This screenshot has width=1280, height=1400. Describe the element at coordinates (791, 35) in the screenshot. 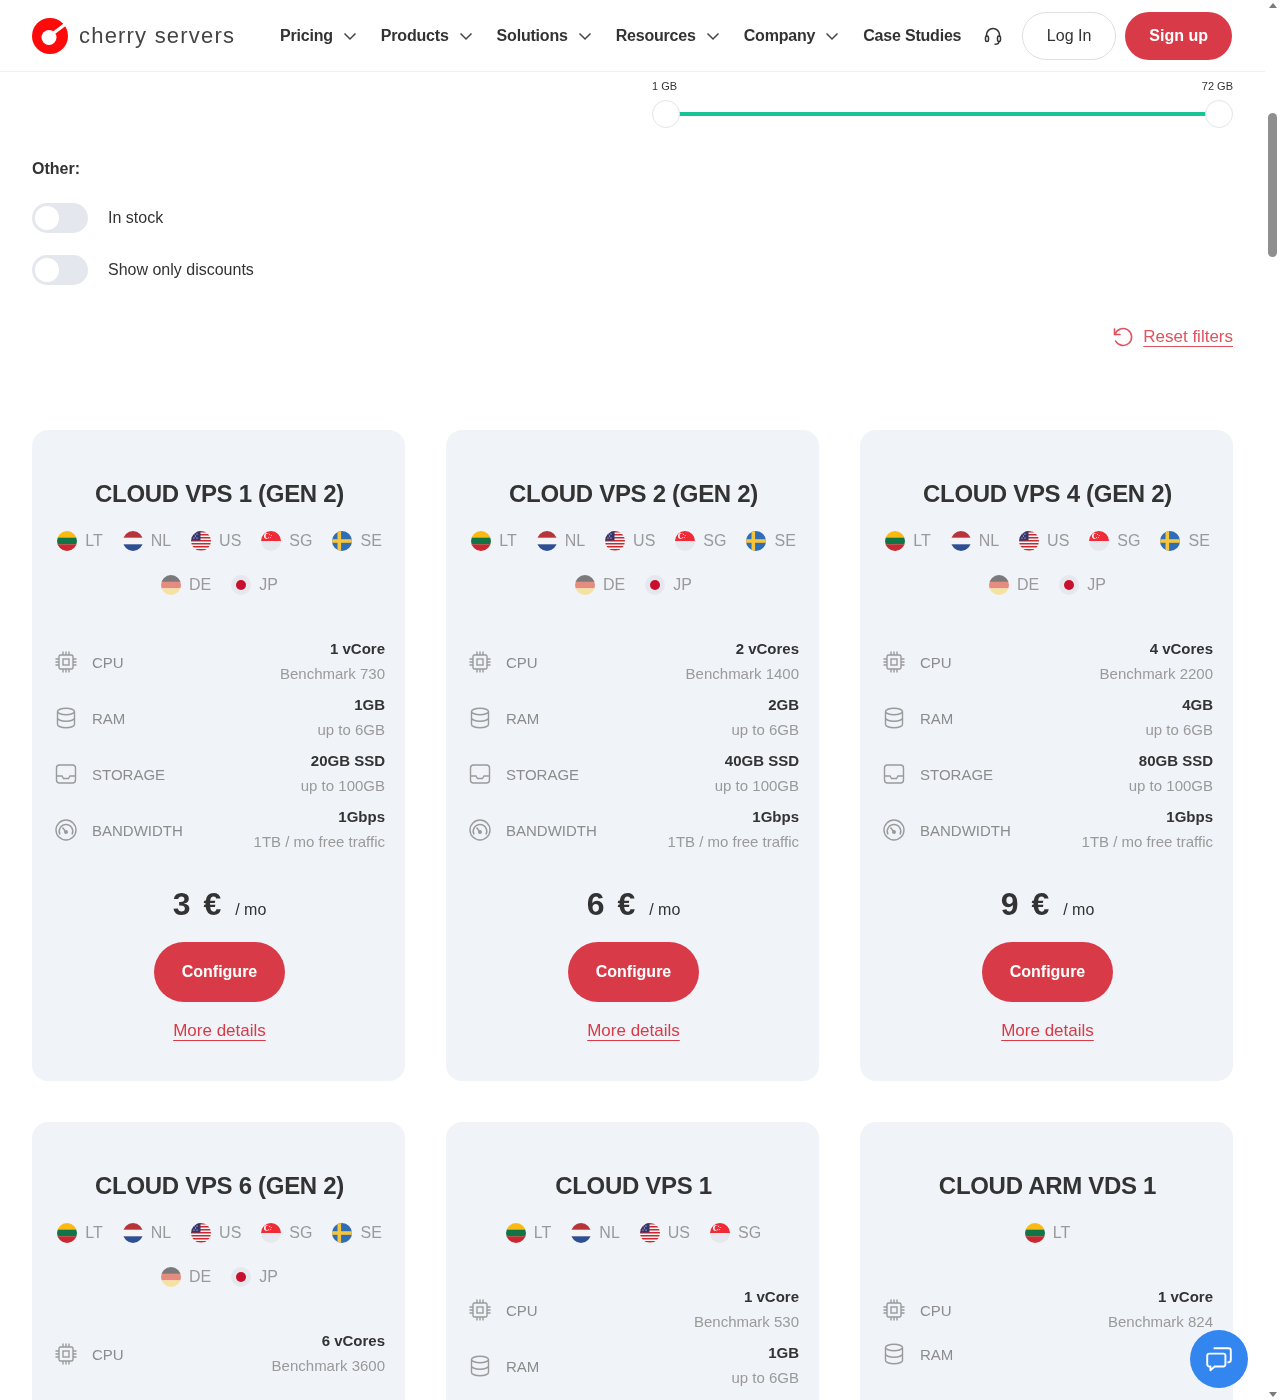

I see `nav-menu-item: Company` at that location.